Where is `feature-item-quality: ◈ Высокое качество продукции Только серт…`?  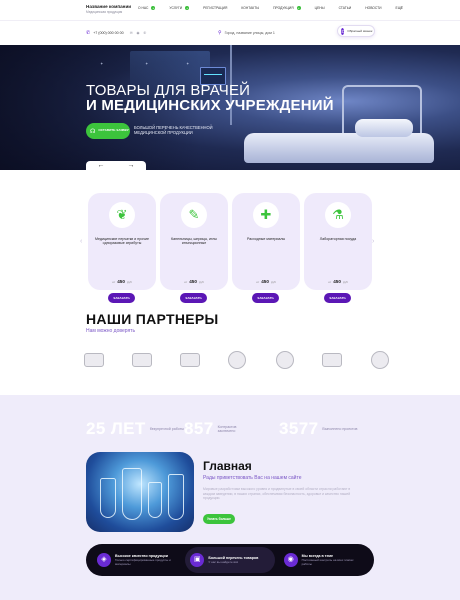
feature-item-quality: ◈ Высокое качество продукции Только серт… is located at coordinates (136, 560).